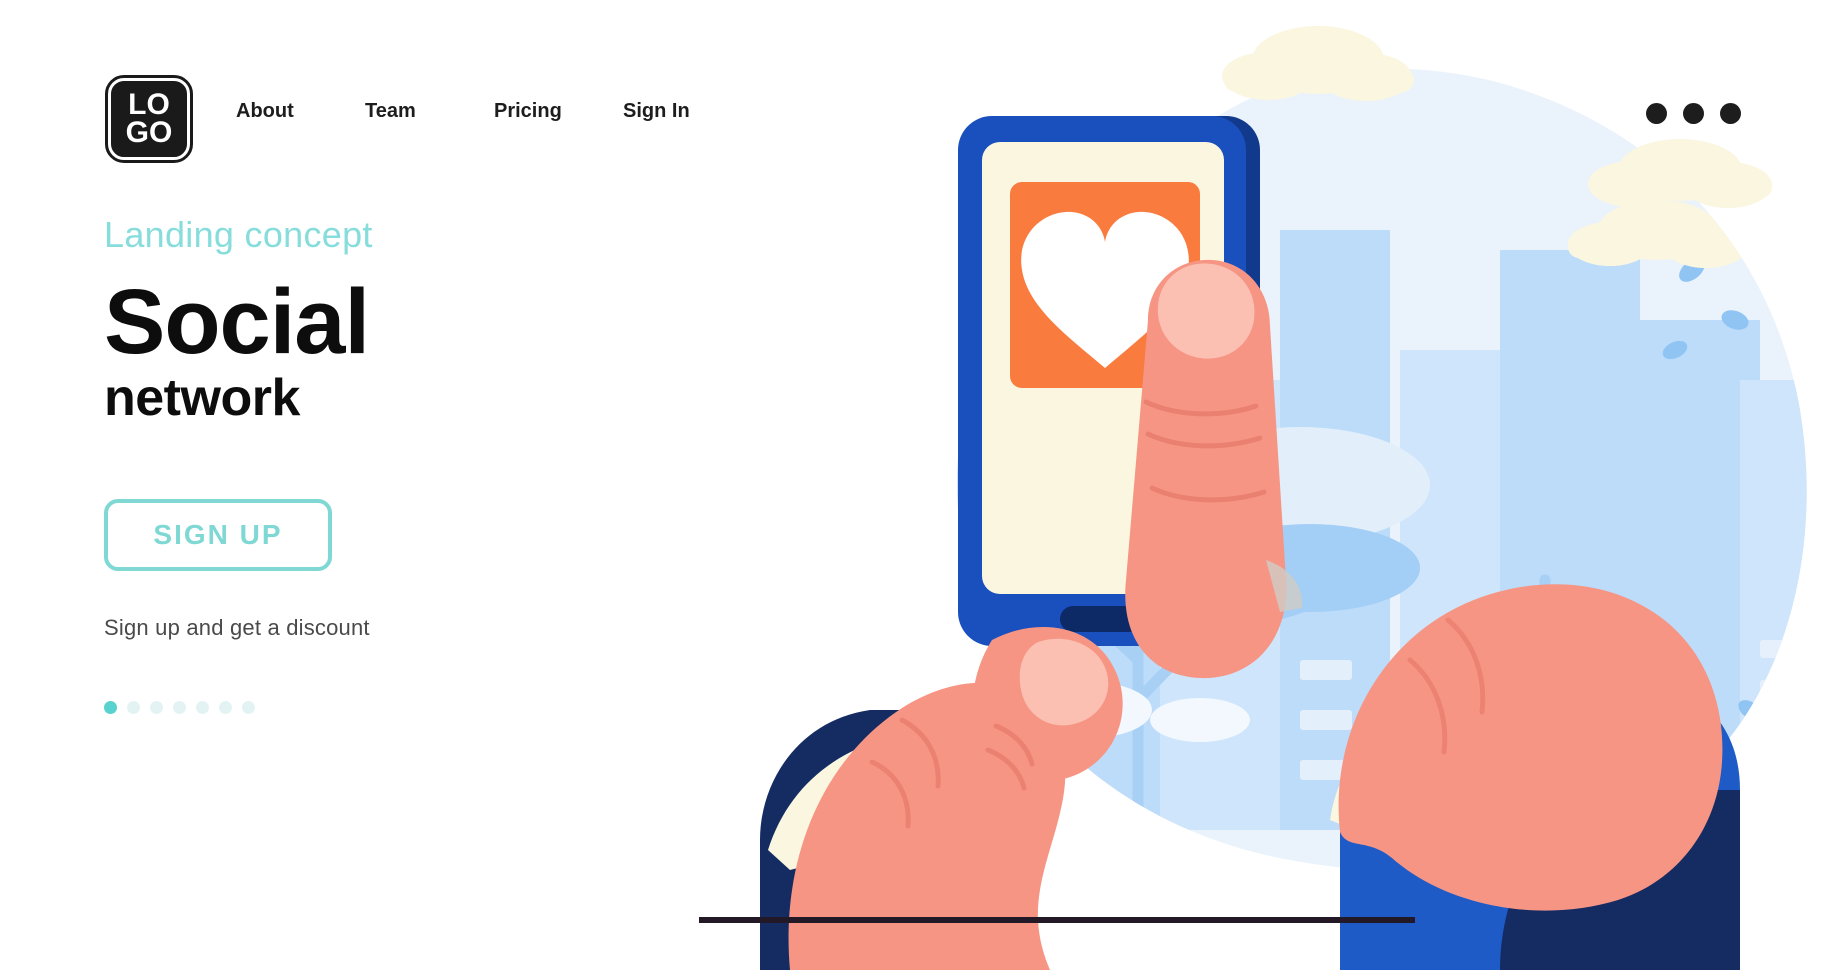  What do you see at coordinates (429, 111) in the screenshot?
I see `nav-item-team: Team` at bounding box center [429, 111].